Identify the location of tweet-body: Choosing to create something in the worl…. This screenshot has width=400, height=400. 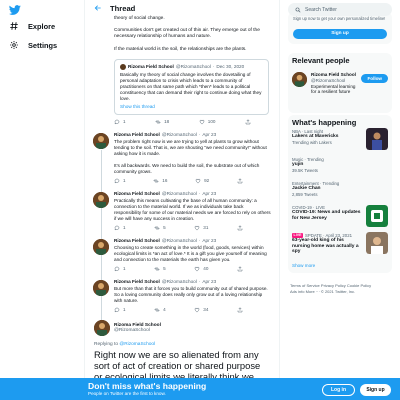
(192, 254).